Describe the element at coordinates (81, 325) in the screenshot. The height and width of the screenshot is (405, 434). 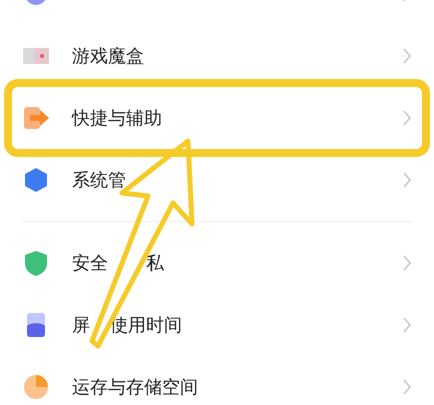
I see `item-label: 屏` at that location.